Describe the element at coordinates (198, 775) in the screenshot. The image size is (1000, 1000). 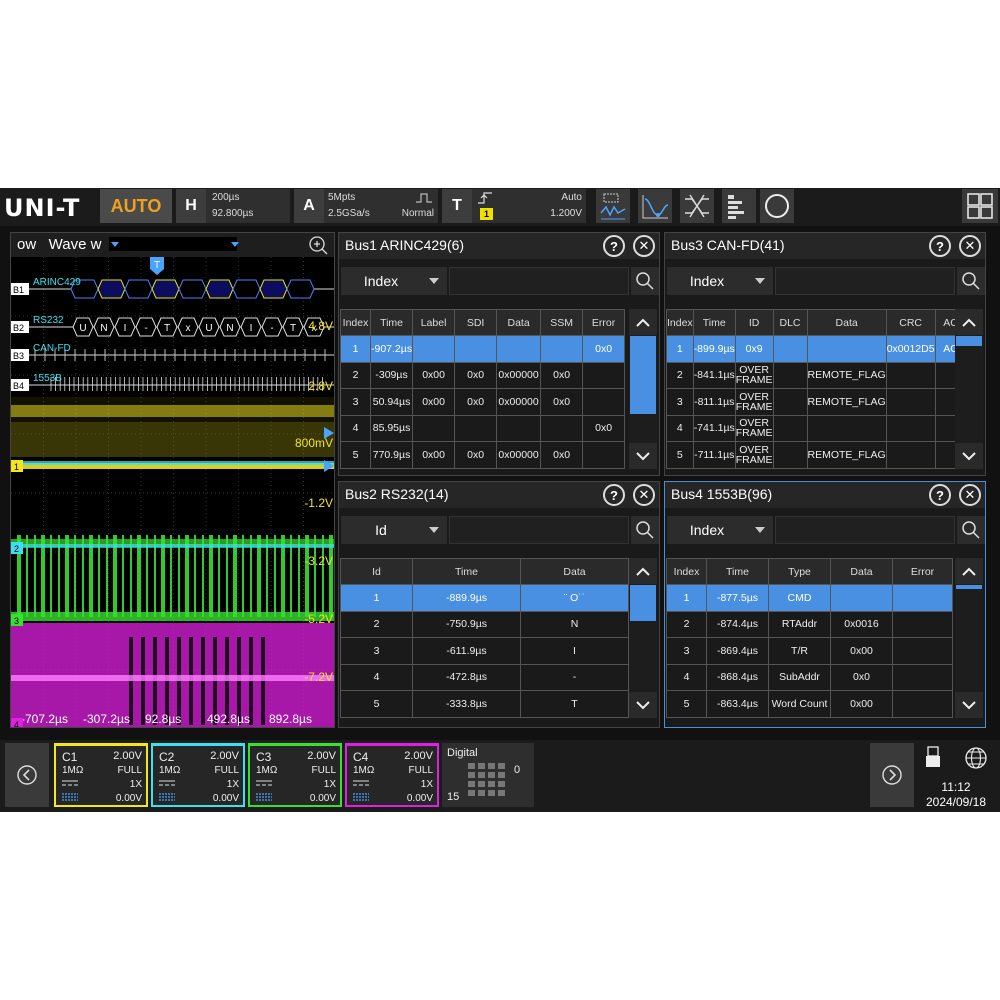
I see `channel-card-c2: C2 2.00V 1MΩ FULL 1X 0.00V` at that location.